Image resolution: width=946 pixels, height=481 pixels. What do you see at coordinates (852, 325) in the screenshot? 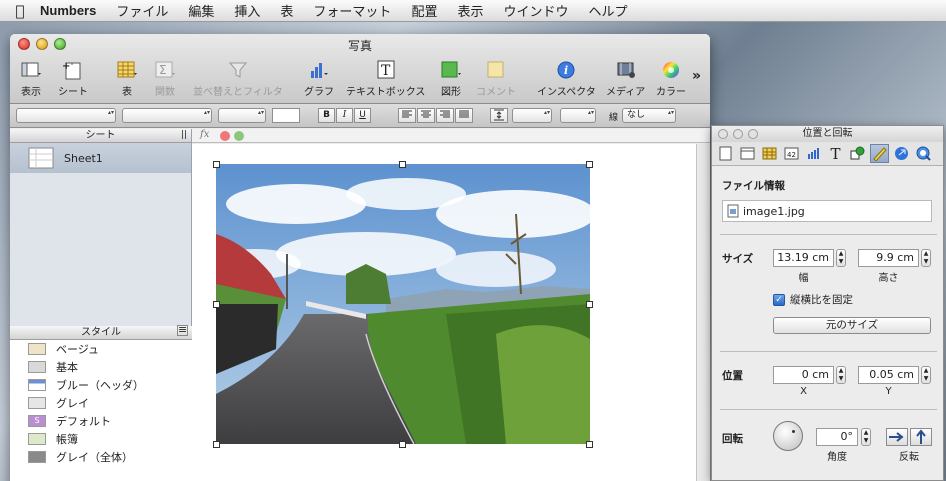
I see `original-size-button: 元のサイズ` at bounding box center [852, 325].